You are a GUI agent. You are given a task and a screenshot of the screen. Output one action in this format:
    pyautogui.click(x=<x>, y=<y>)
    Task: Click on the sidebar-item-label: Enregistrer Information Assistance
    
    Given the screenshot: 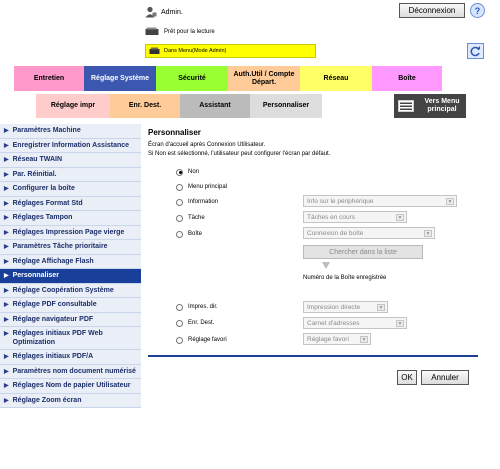 What is the action you would take?
    pyautogui.click(x=71, y=145)
    